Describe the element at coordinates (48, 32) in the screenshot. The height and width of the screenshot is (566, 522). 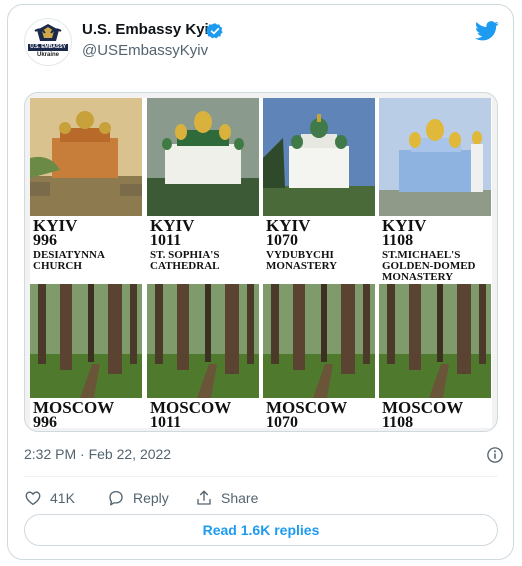
I see `embassy-seal-icon` at that location.